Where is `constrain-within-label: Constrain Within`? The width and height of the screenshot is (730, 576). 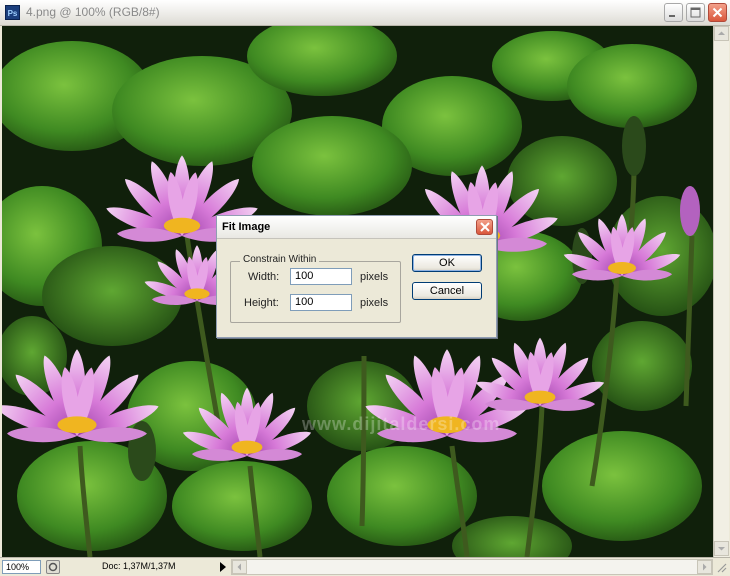
constrain-within-label: Constrain Within is located at coordinates (280, 259).